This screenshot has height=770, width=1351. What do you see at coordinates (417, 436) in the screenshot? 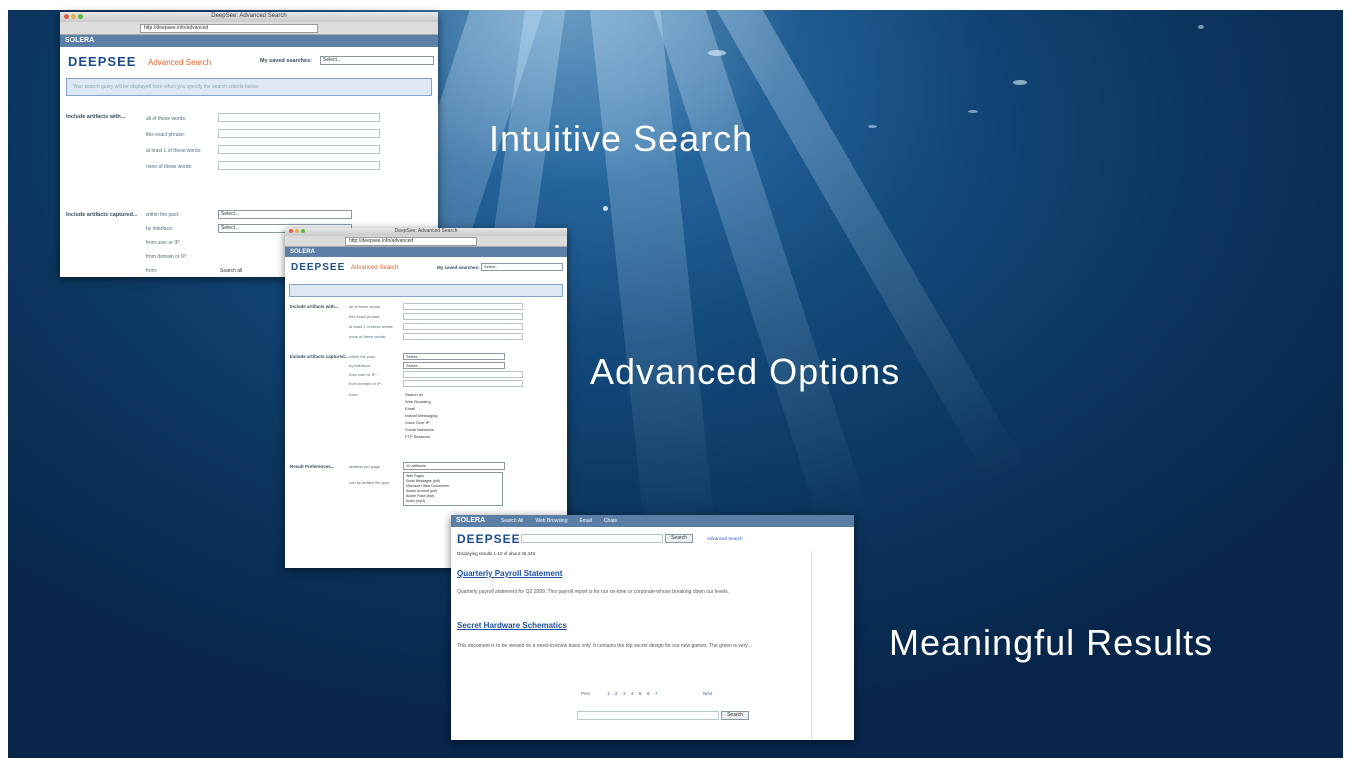
I see `checkbox-item: FTP Sessions` at bounding box center [417, 436].